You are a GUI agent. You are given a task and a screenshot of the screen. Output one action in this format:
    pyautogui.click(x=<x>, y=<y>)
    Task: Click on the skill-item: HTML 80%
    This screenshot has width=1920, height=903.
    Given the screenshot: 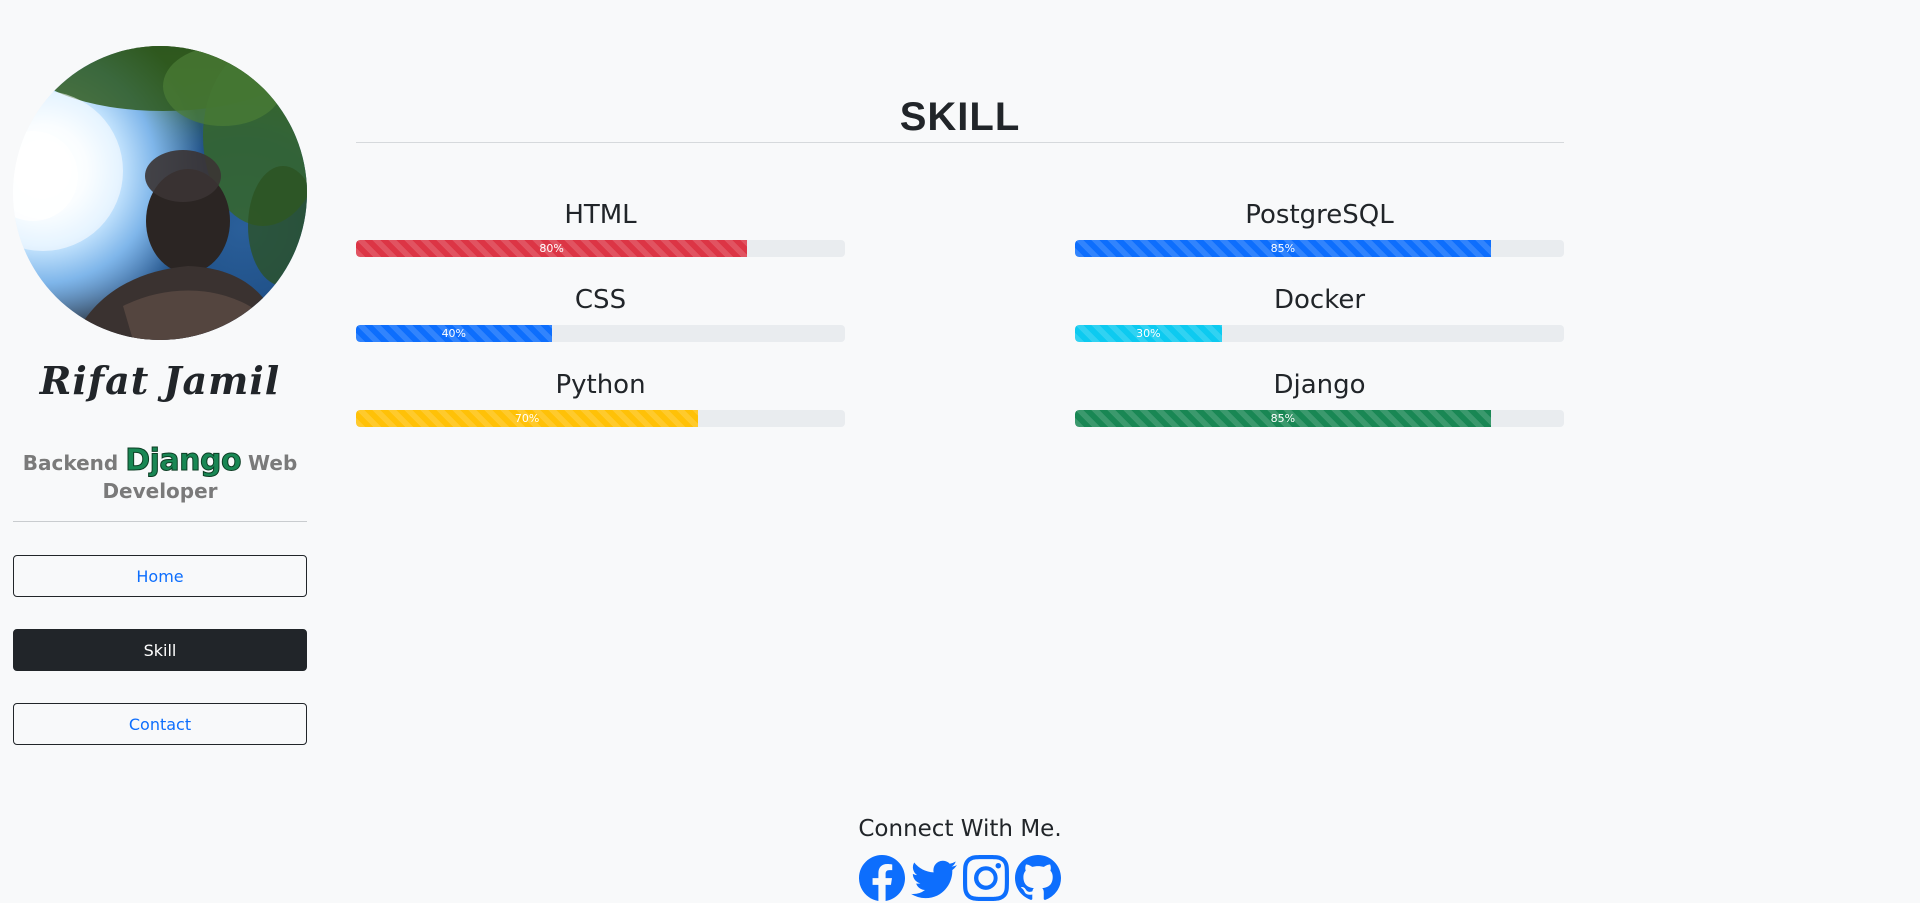 What is the action you would take?
    pyautogui.click(x=600, y=228)
    